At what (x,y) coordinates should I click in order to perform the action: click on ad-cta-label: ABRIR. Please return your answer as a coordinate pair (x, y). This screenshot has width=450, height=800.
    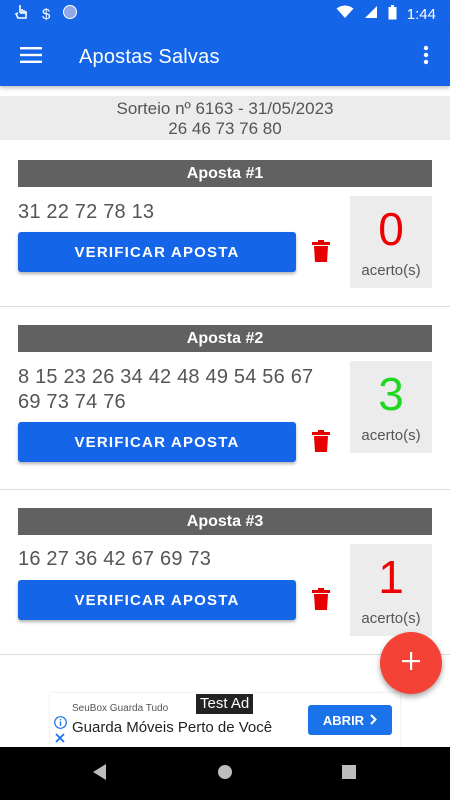
    Looking at the image, I should click on (343, 720).